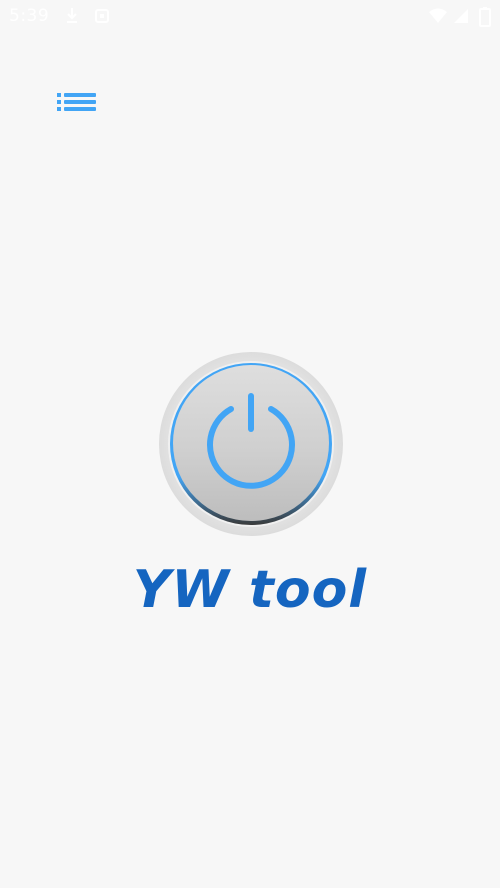 This screenshot has height=888, width=500. I want to click on status-time: 5:39, so click(29, 16).